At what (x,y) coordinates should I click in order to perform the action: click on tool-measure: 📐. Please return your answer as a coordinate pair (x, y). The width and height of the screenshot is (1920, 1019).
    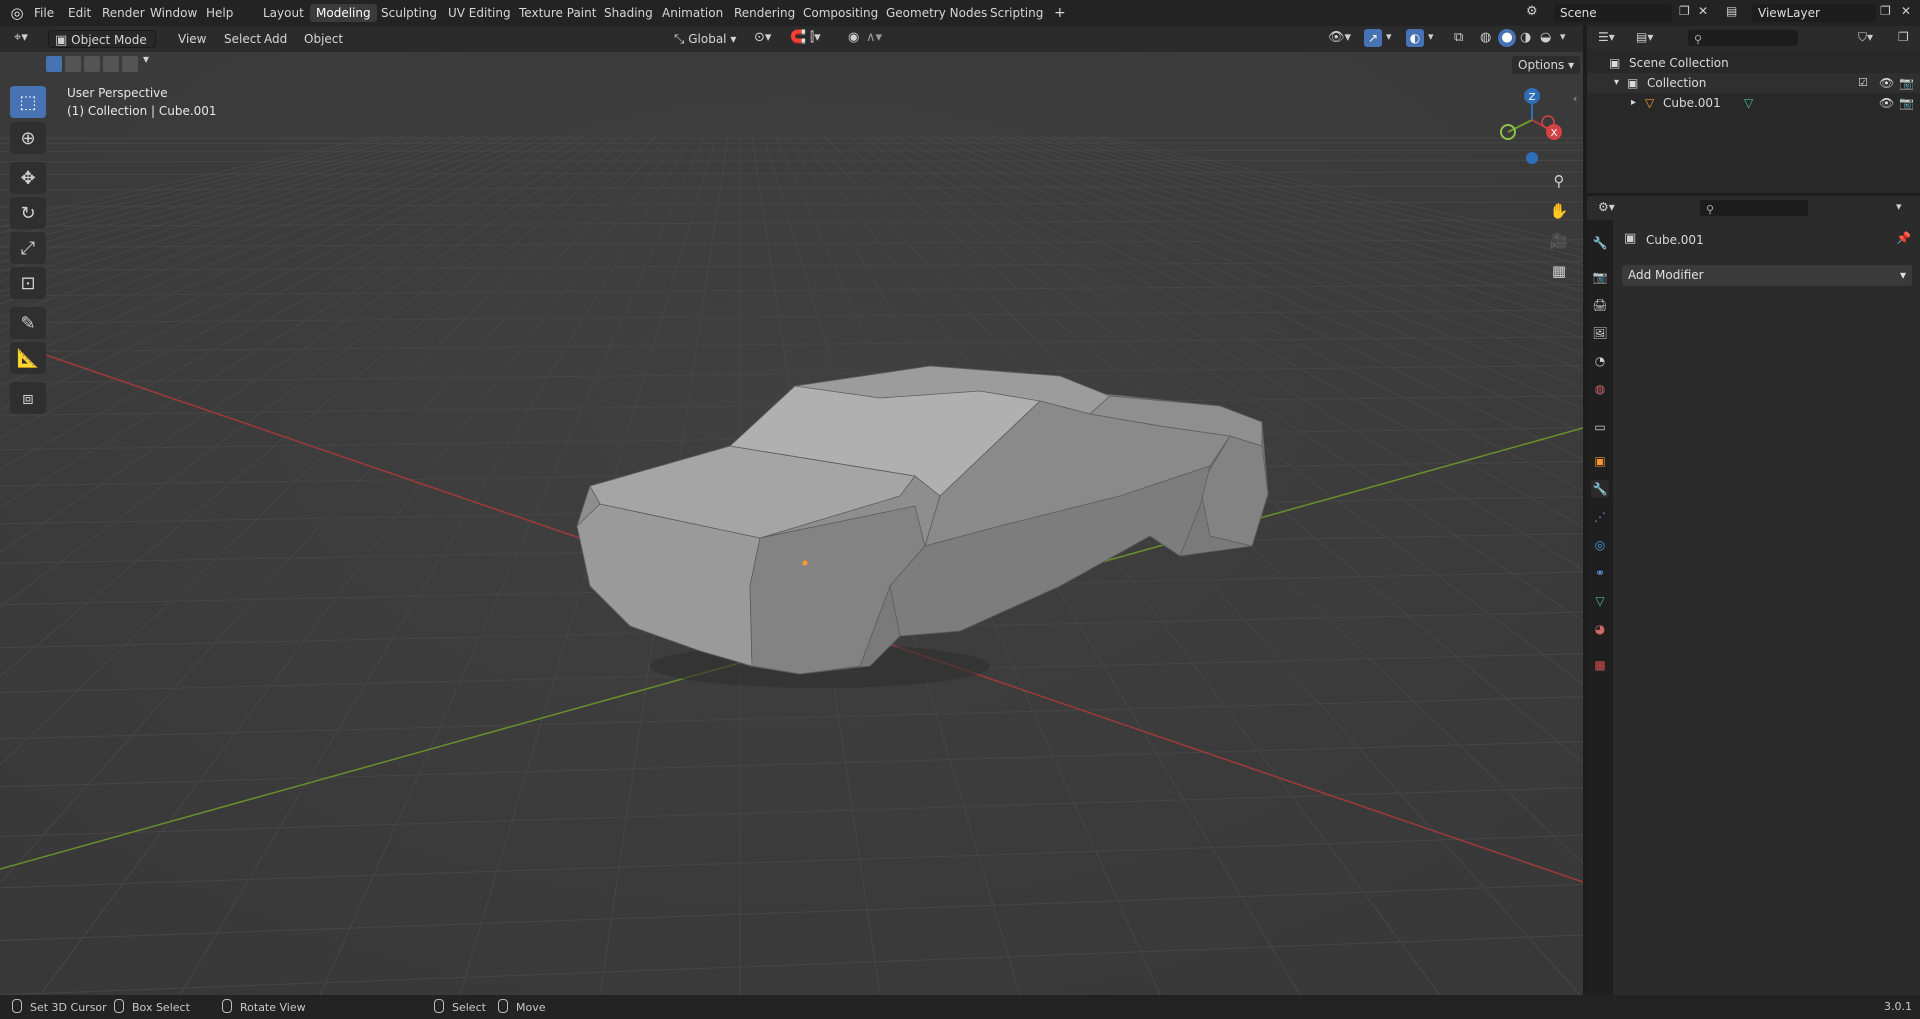
    Looking at the image, I should click on (28, 358).